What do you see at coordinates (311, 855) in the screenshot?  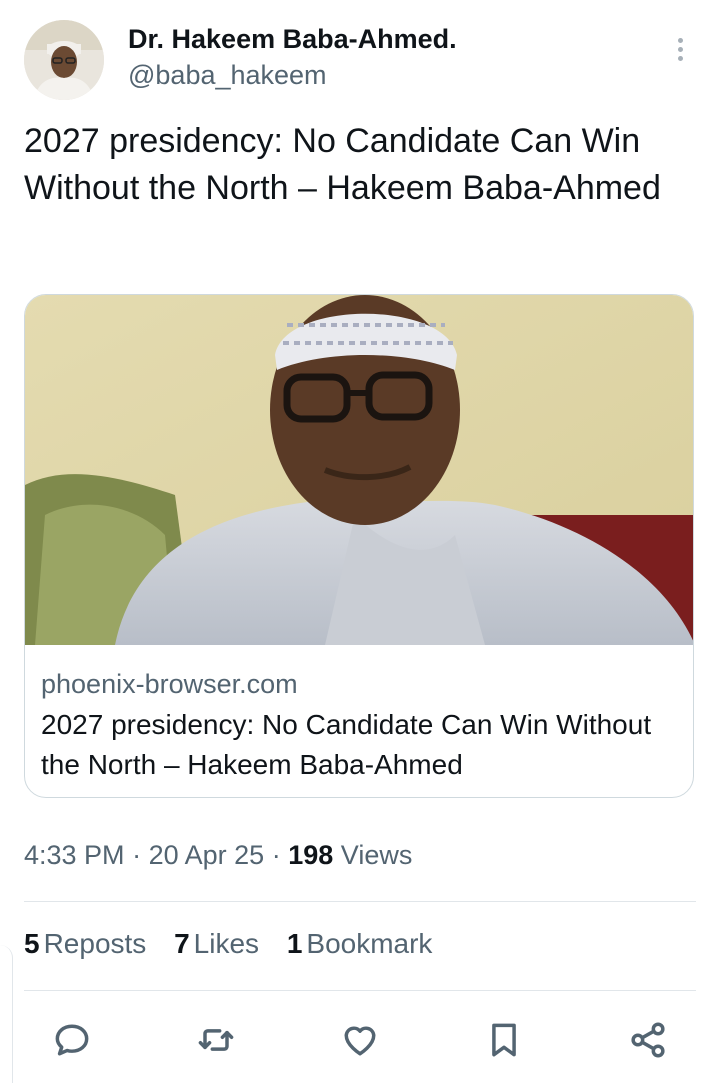 I see `views-count: 198` at bounding box center [311, 855].